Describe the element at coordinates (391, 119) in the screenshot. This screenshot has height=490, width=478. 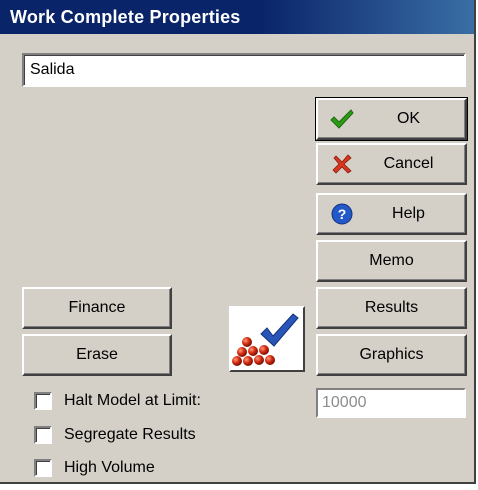
I see `ok-button: OK` at that location.